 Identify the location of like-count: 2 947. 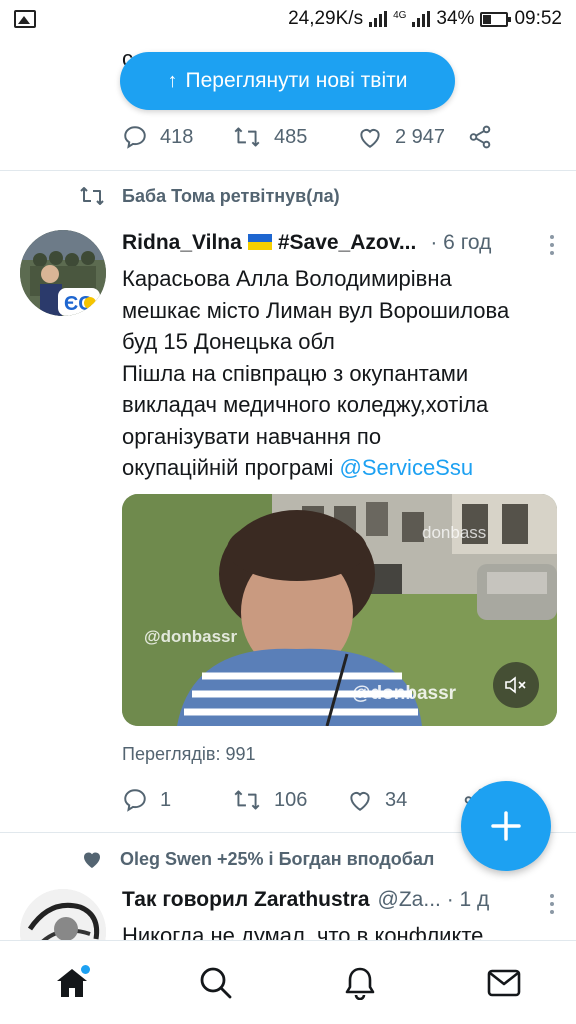
(420, 136).